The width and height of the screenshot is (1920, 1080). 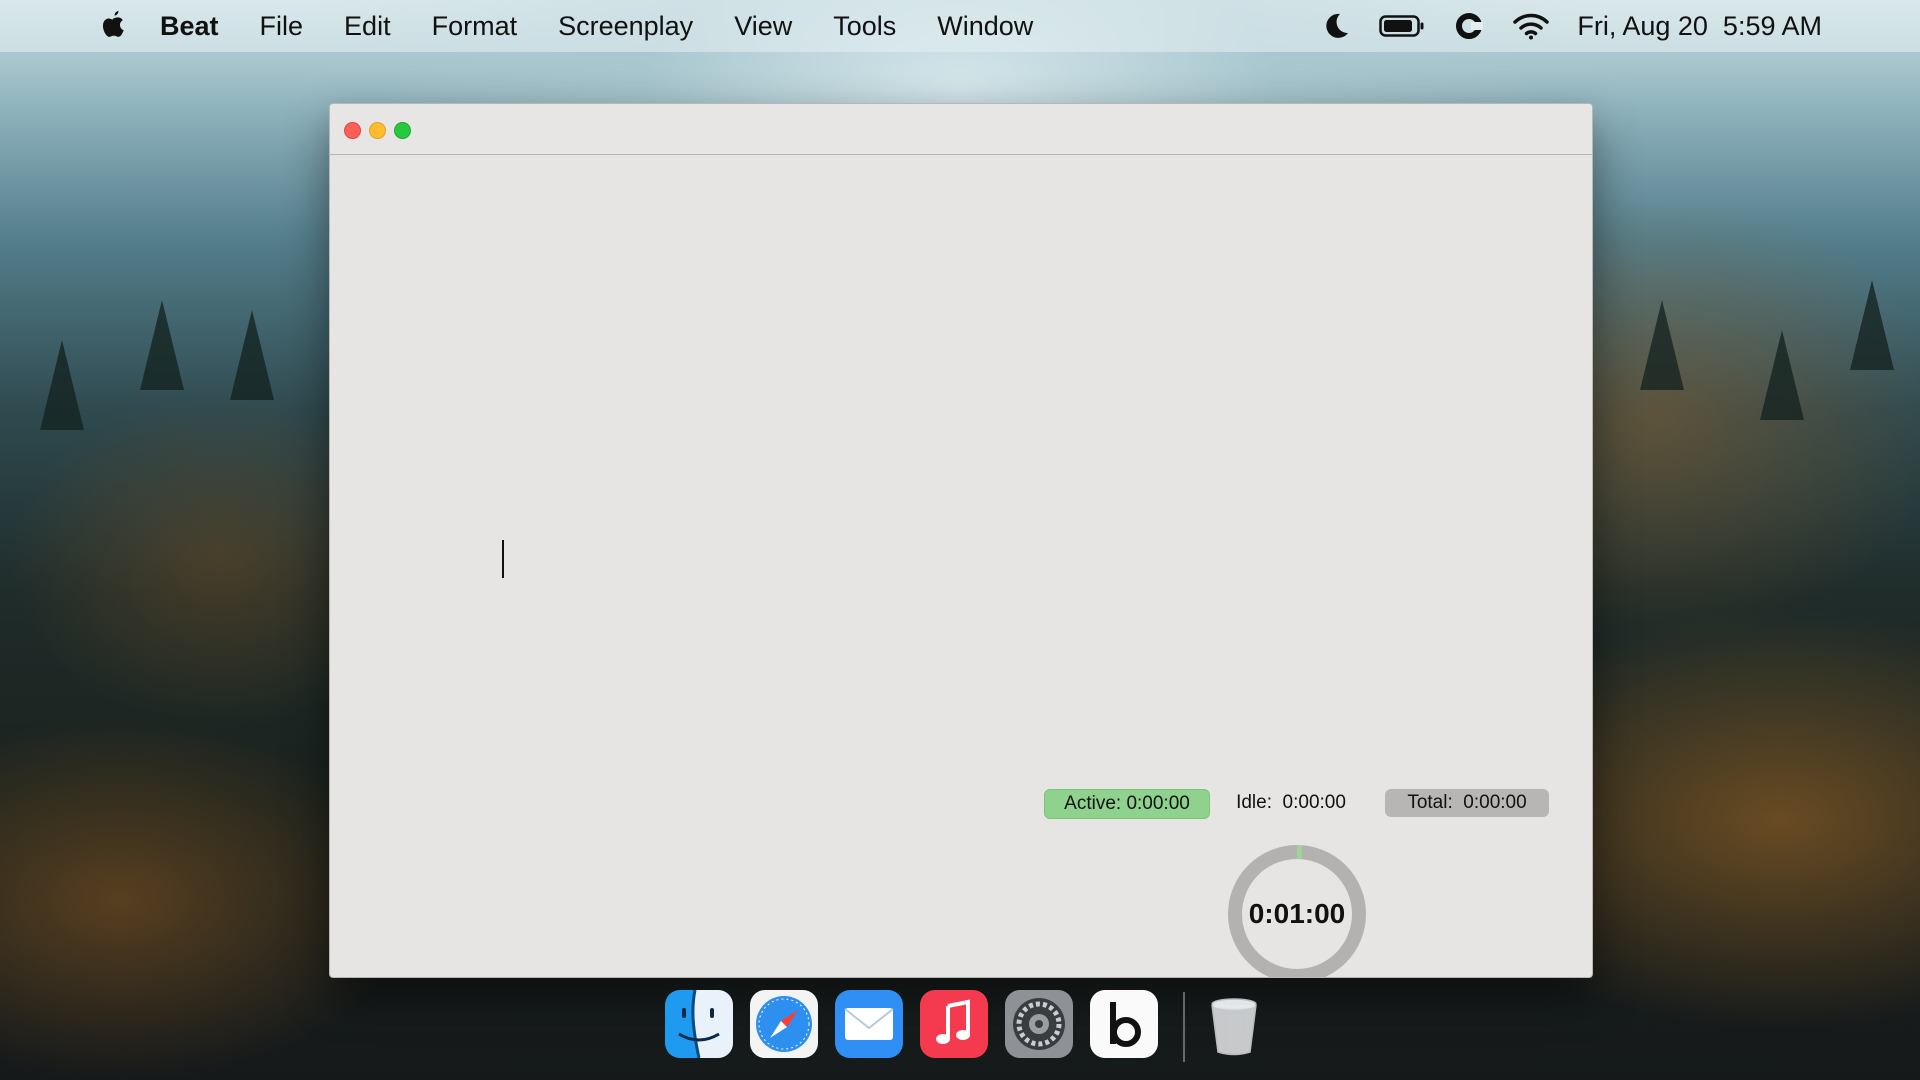 I want to click on menu-view: View, so click(x=763, y=26).